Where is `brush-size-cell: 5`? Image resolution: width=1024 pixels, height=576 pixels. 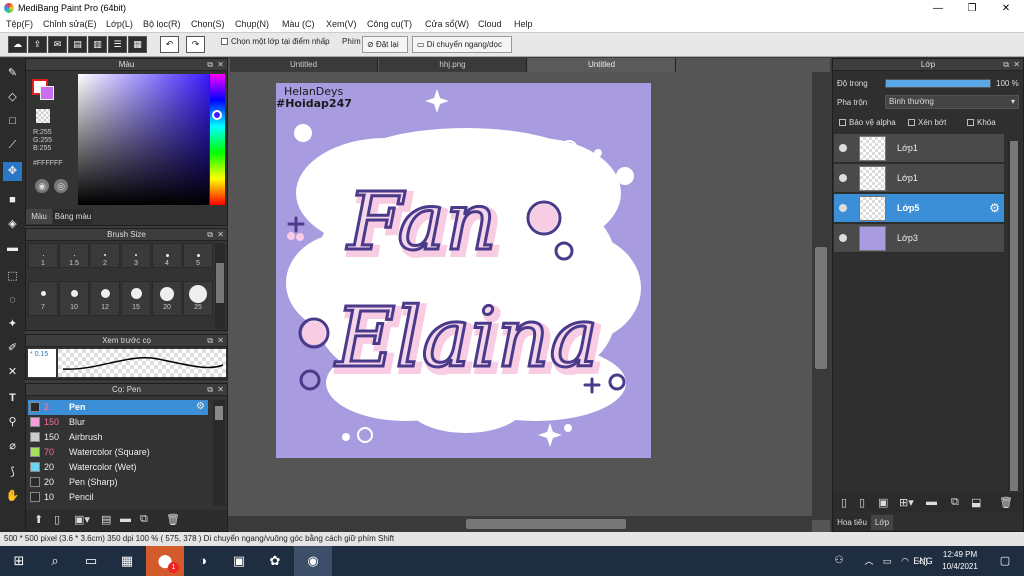 brush-size-cell: 5 is located at coordinates (198, 255).